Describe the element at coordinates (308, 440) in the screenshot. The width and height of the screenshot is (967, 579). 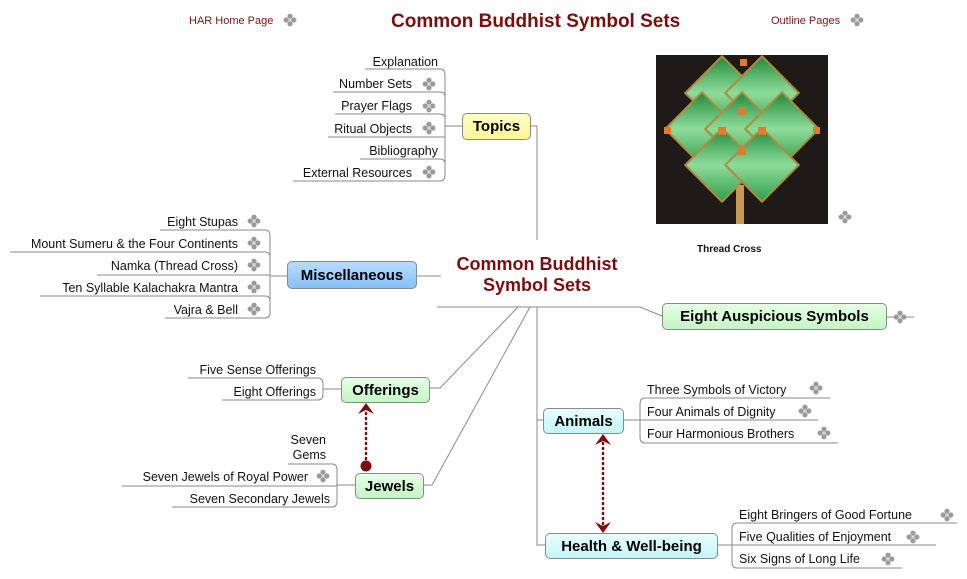
I see `leaf-seven-gems-line1: Seven` at that location.